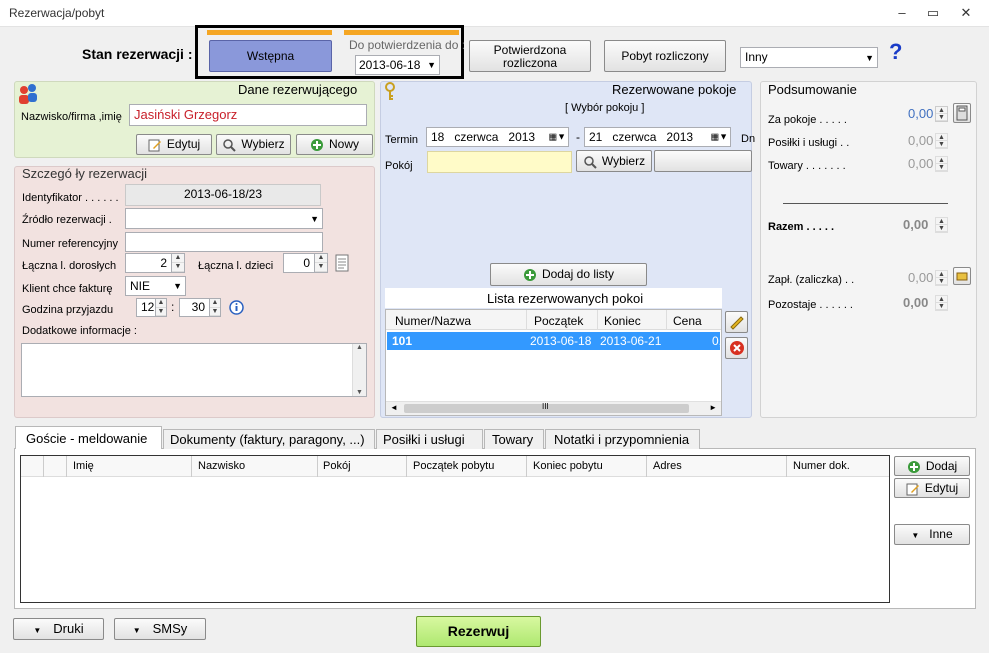 This screenshot has height=653, width=989. I want to click on other-status-select: Inny ▼, so click(809, 57).